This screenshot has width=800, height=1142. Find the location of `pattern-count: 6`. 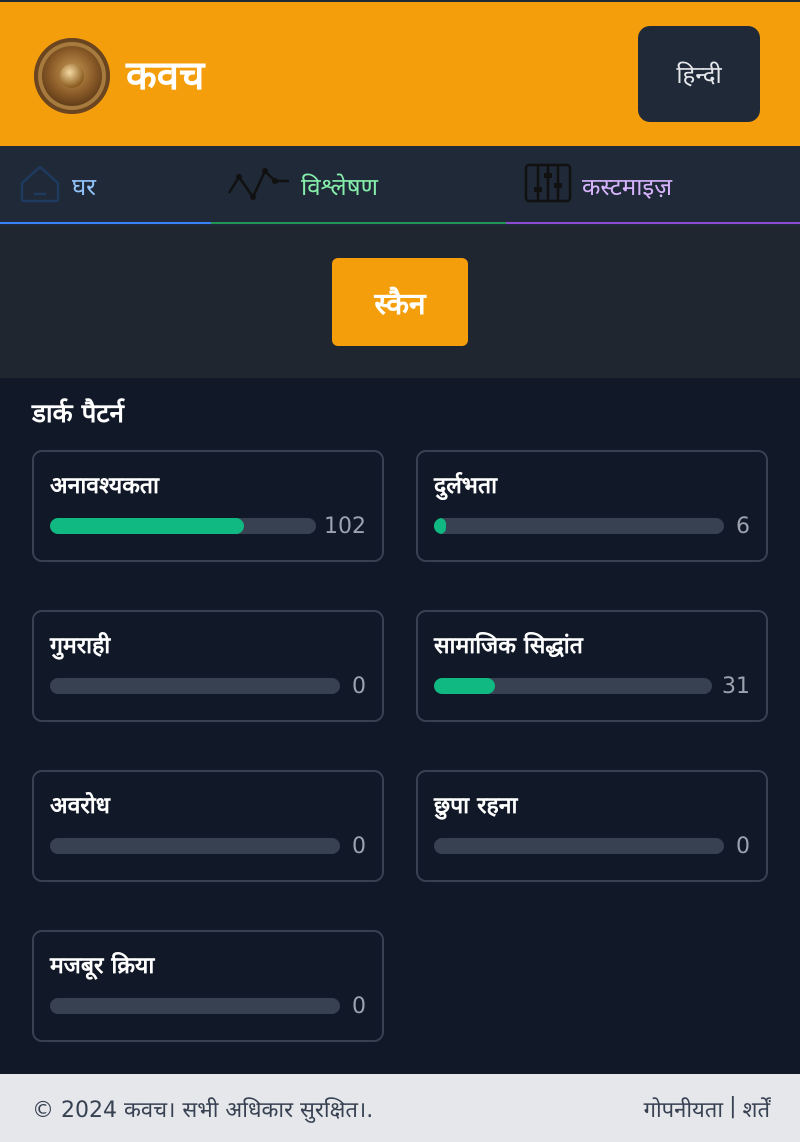

pattern-count: 6 is located at coordinates (743, 526).